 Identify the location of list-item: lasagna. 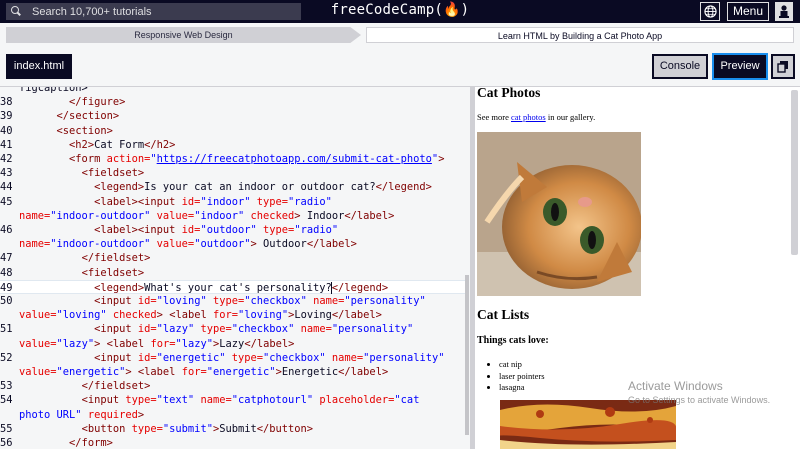
(522, 388).